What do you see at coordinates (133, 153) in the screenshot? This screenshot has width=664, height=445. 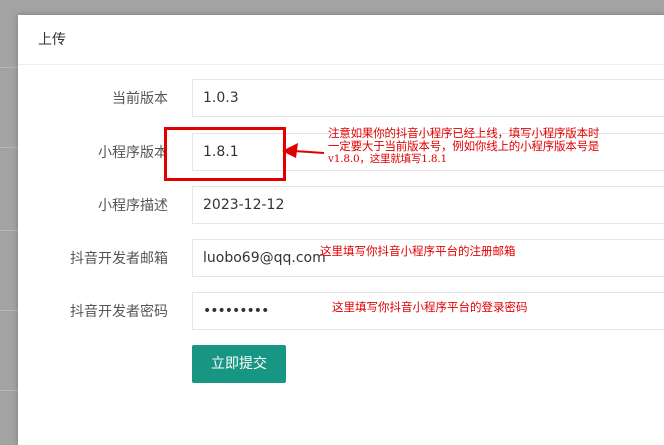 I see `mini-version-label: 小程序版本` at bounding box center [133, 153].